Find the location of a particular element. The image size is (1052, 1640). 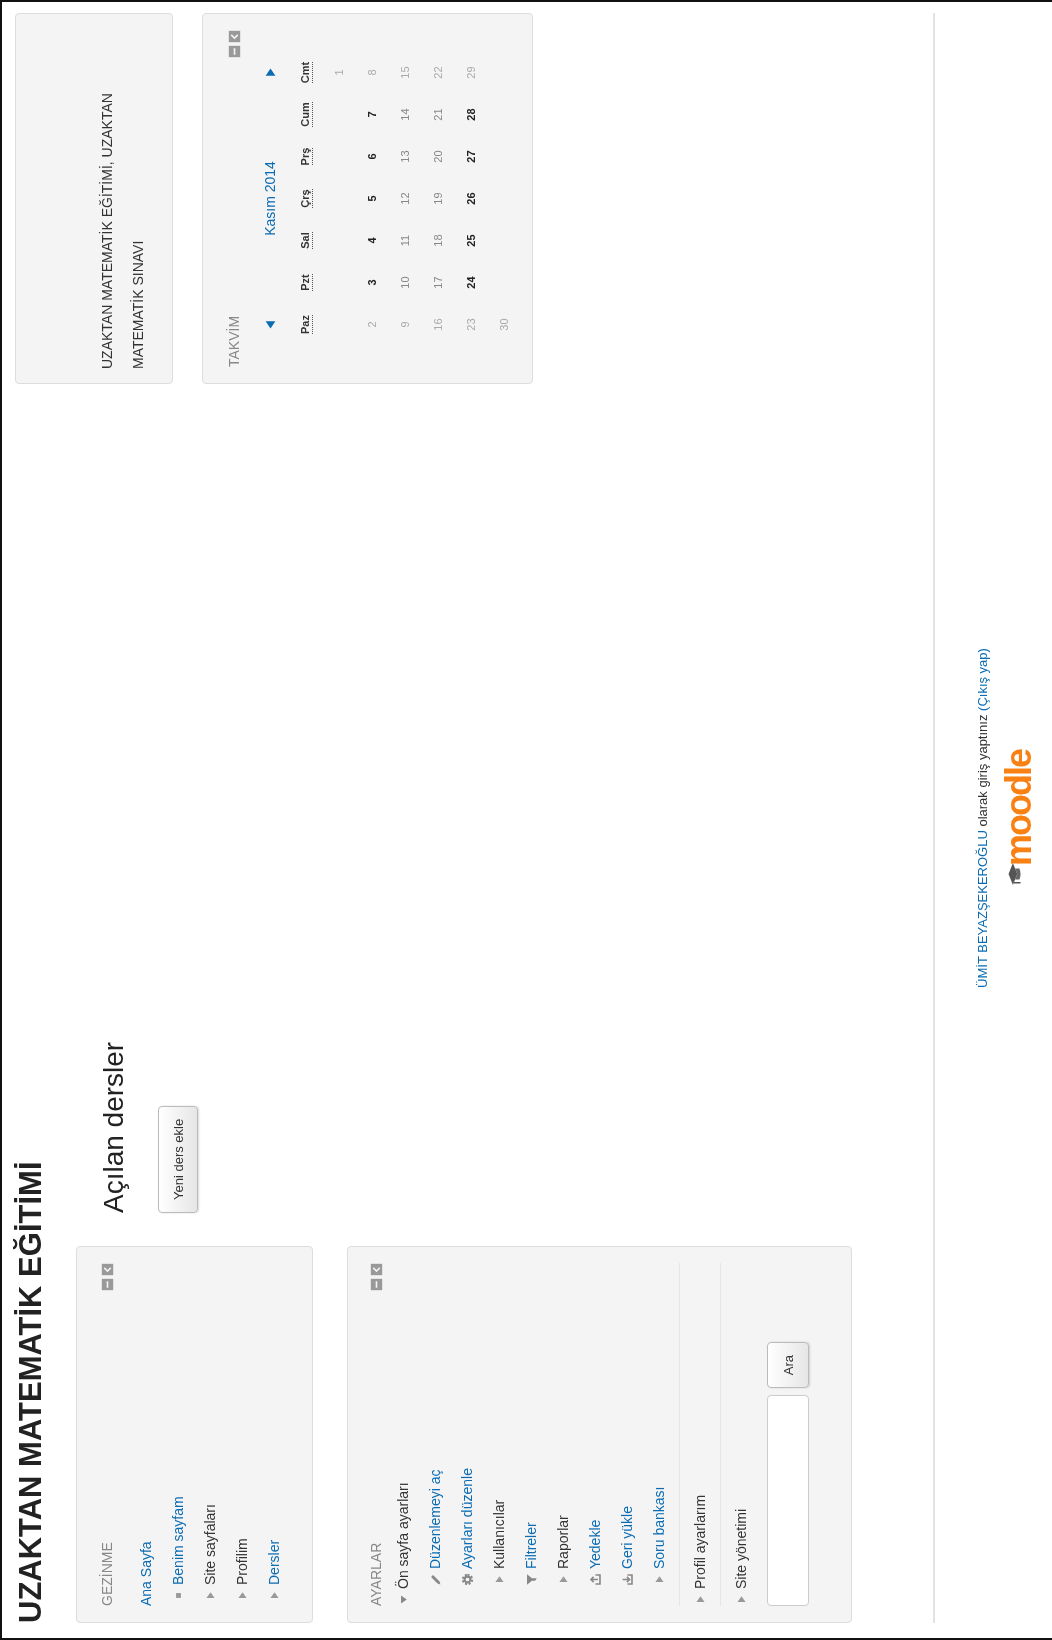

calendar-day: 28 is located at coordinates (470, 114).